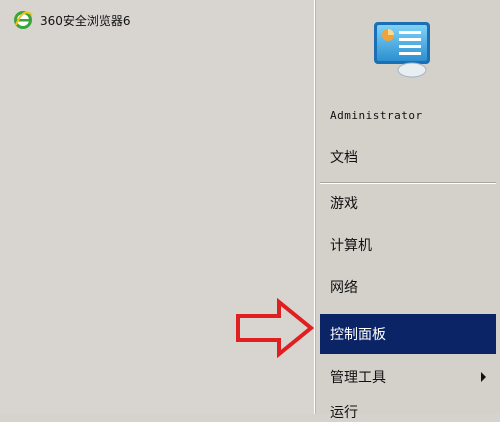  Describe the element at coordinates (358, 335) in the screenshot. I see `menu-item-label: 控制面板` at that location.